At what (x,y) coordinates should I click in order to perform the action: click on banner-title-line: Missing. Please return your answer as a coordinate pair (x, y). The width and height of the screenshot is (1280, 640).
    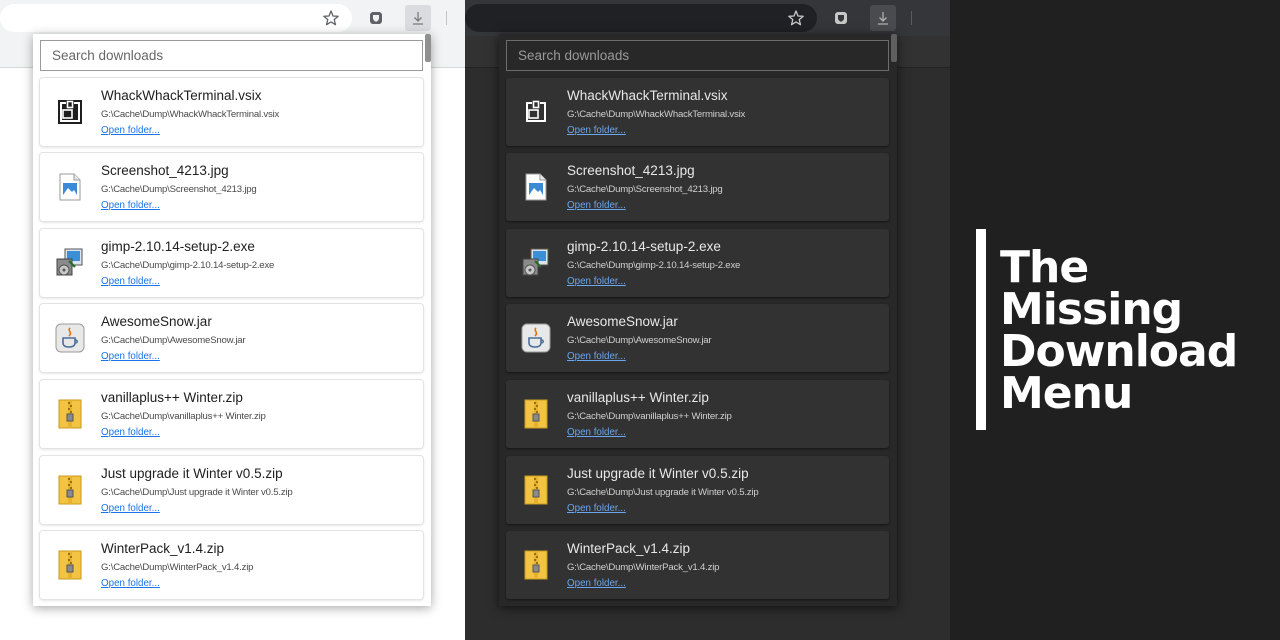
    Looking at the image, I should click on (1091, 309).